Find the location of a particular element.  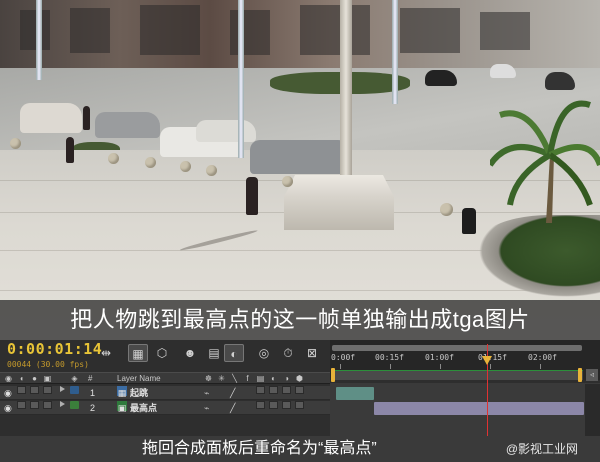

solo-icon: ● is located at coordinates (34, 378).